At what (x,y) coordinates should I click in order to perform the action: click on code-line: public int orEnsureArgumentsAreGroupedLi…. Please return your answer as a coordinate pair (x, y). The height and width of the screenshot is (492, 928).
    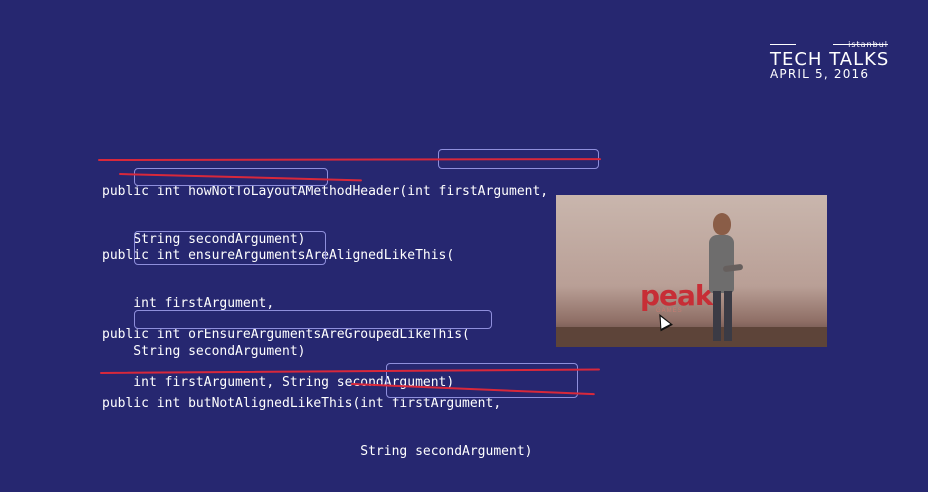
    Looking at the image, I should click on (286, 334).